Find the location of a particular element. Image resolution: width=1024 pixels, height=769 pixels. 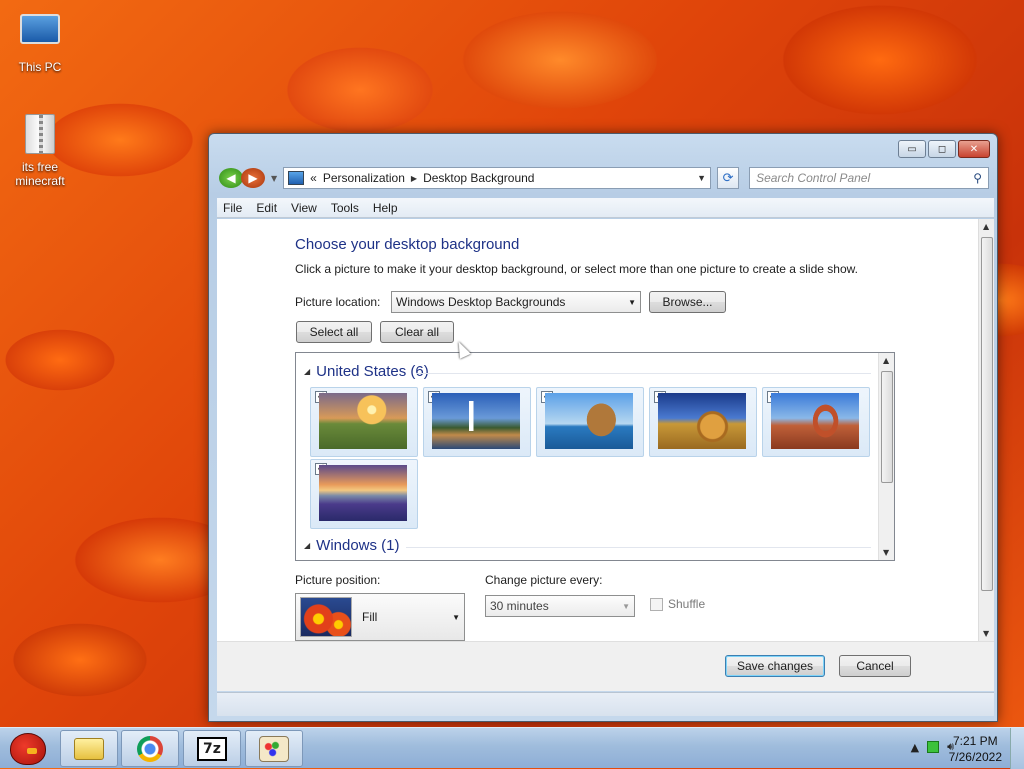

wallpaper-thumbnail-sunset-meadow: ✓ is located at coordinates (364, 422).